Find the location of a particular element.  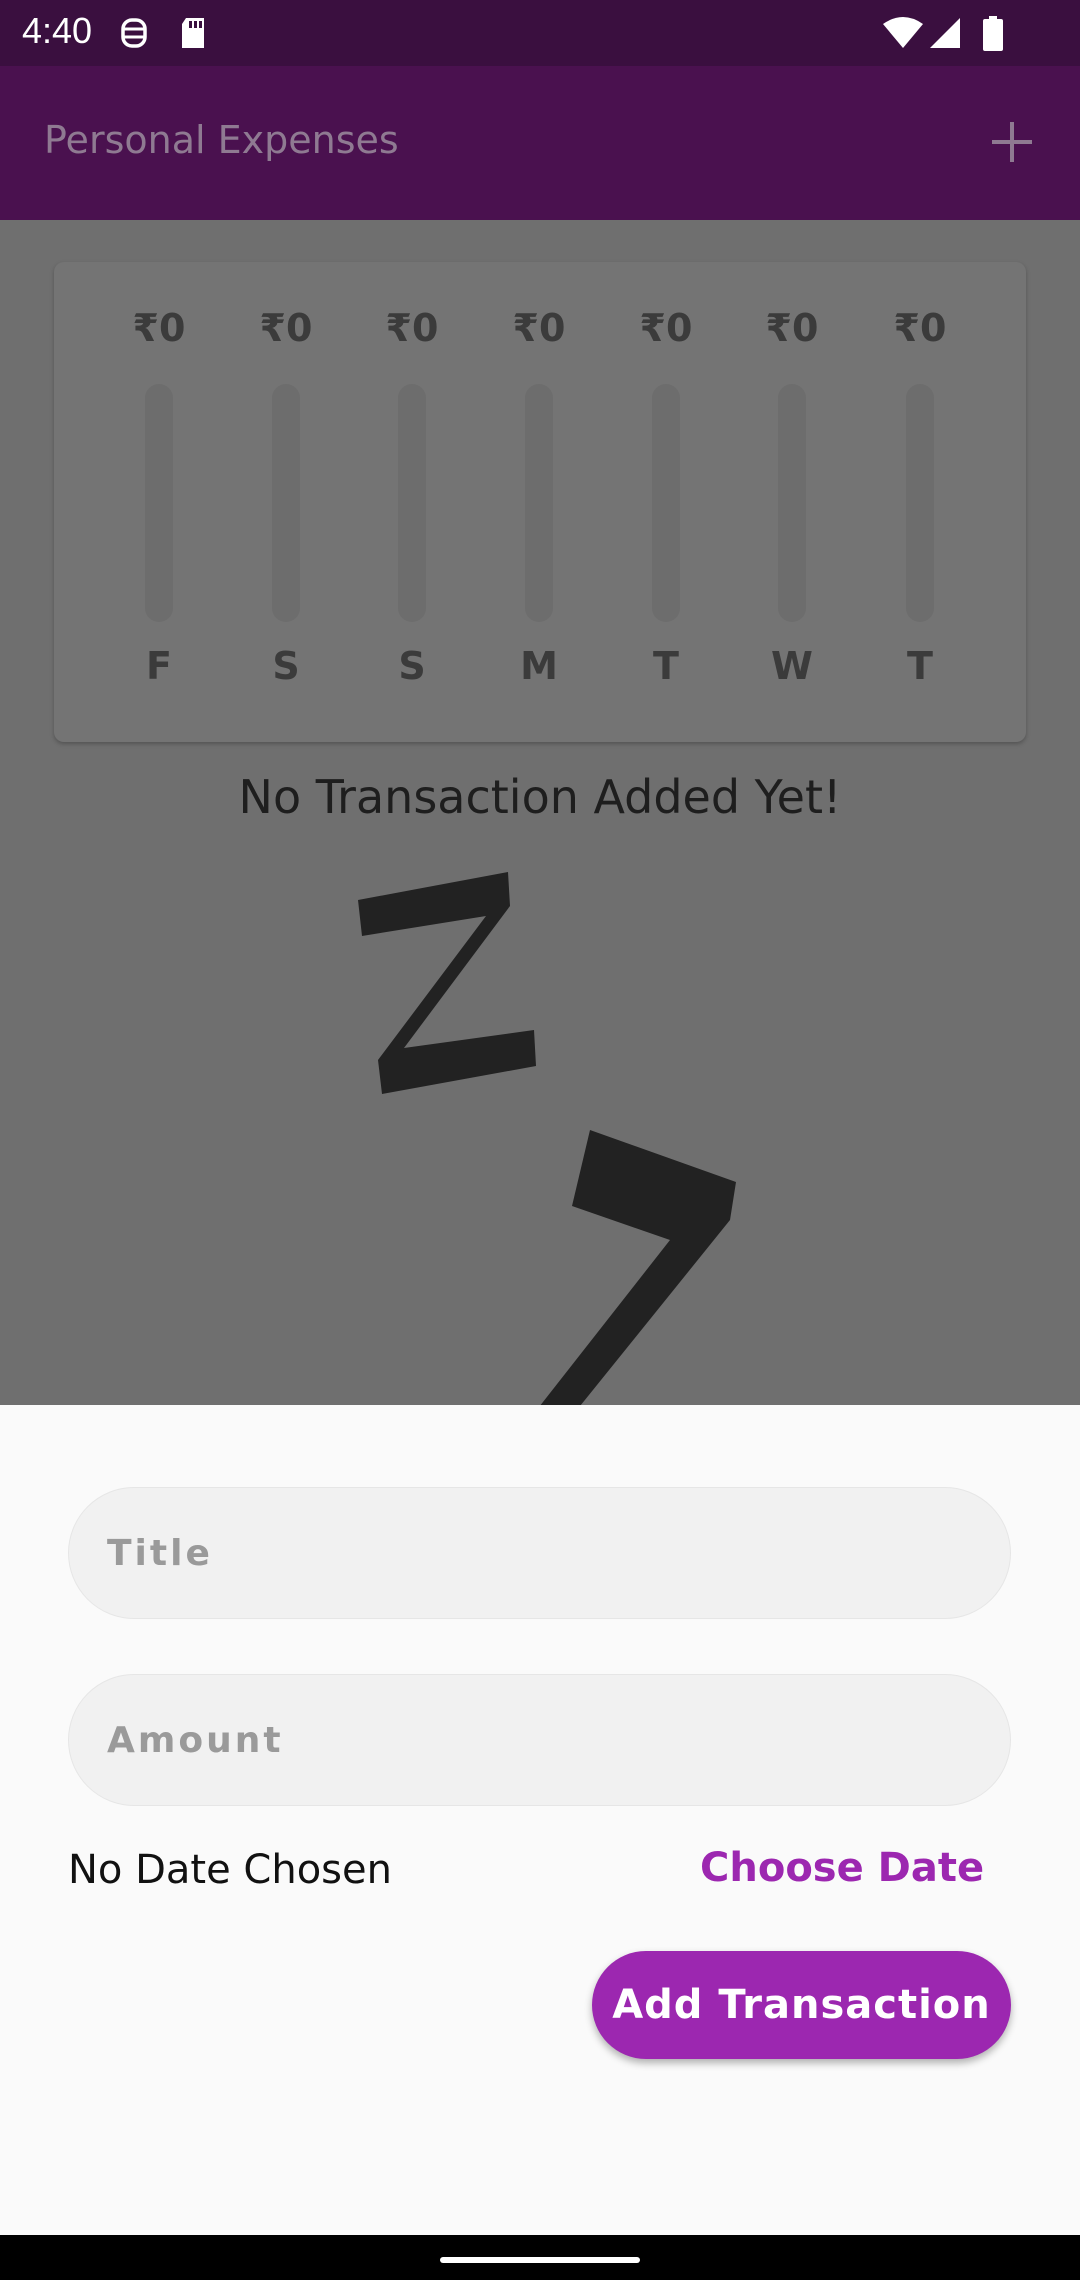

amount-field is located at coordinates (539, 1740).